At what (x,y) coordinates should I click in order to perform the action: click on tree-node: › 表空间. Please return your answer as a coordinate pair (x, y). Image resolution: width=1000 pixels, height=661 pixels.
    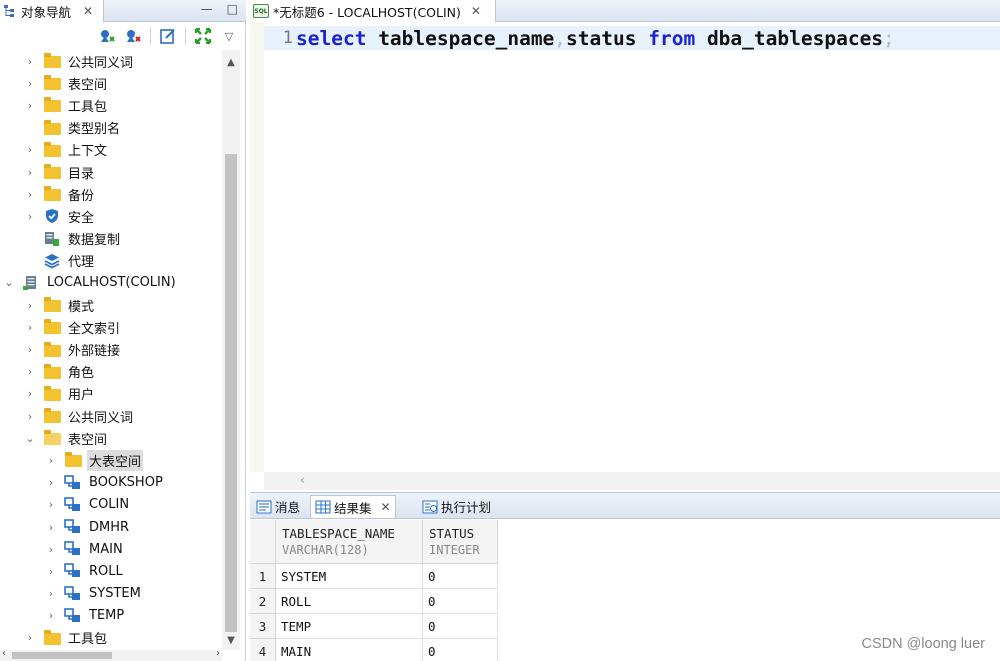
    Looking at the image, I should click on (111, 83).